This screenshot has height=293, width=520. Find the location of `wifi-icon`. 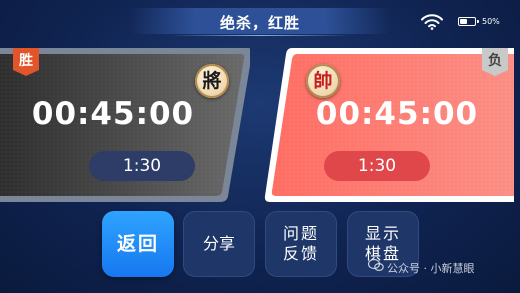

wifi-icon is located at coordinates (432, 22).